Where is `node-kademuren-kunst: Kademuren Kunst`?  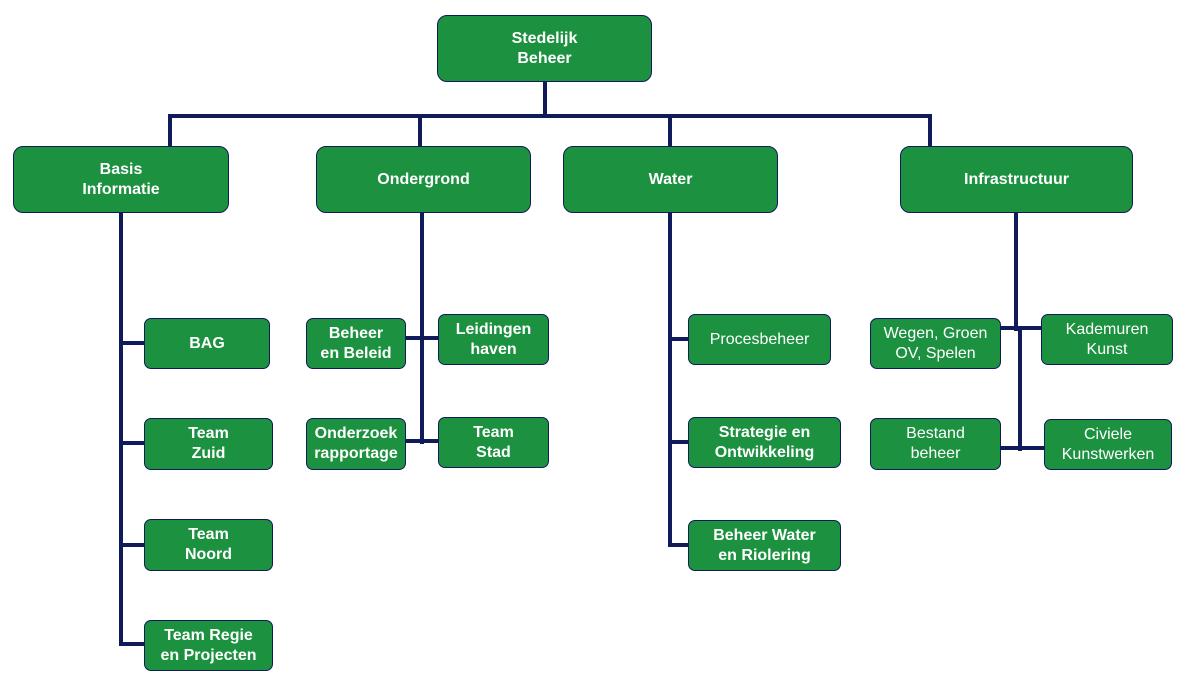
node-kademuren-kunst: Kademuren Kunst is located at coordinates (1107, 339).